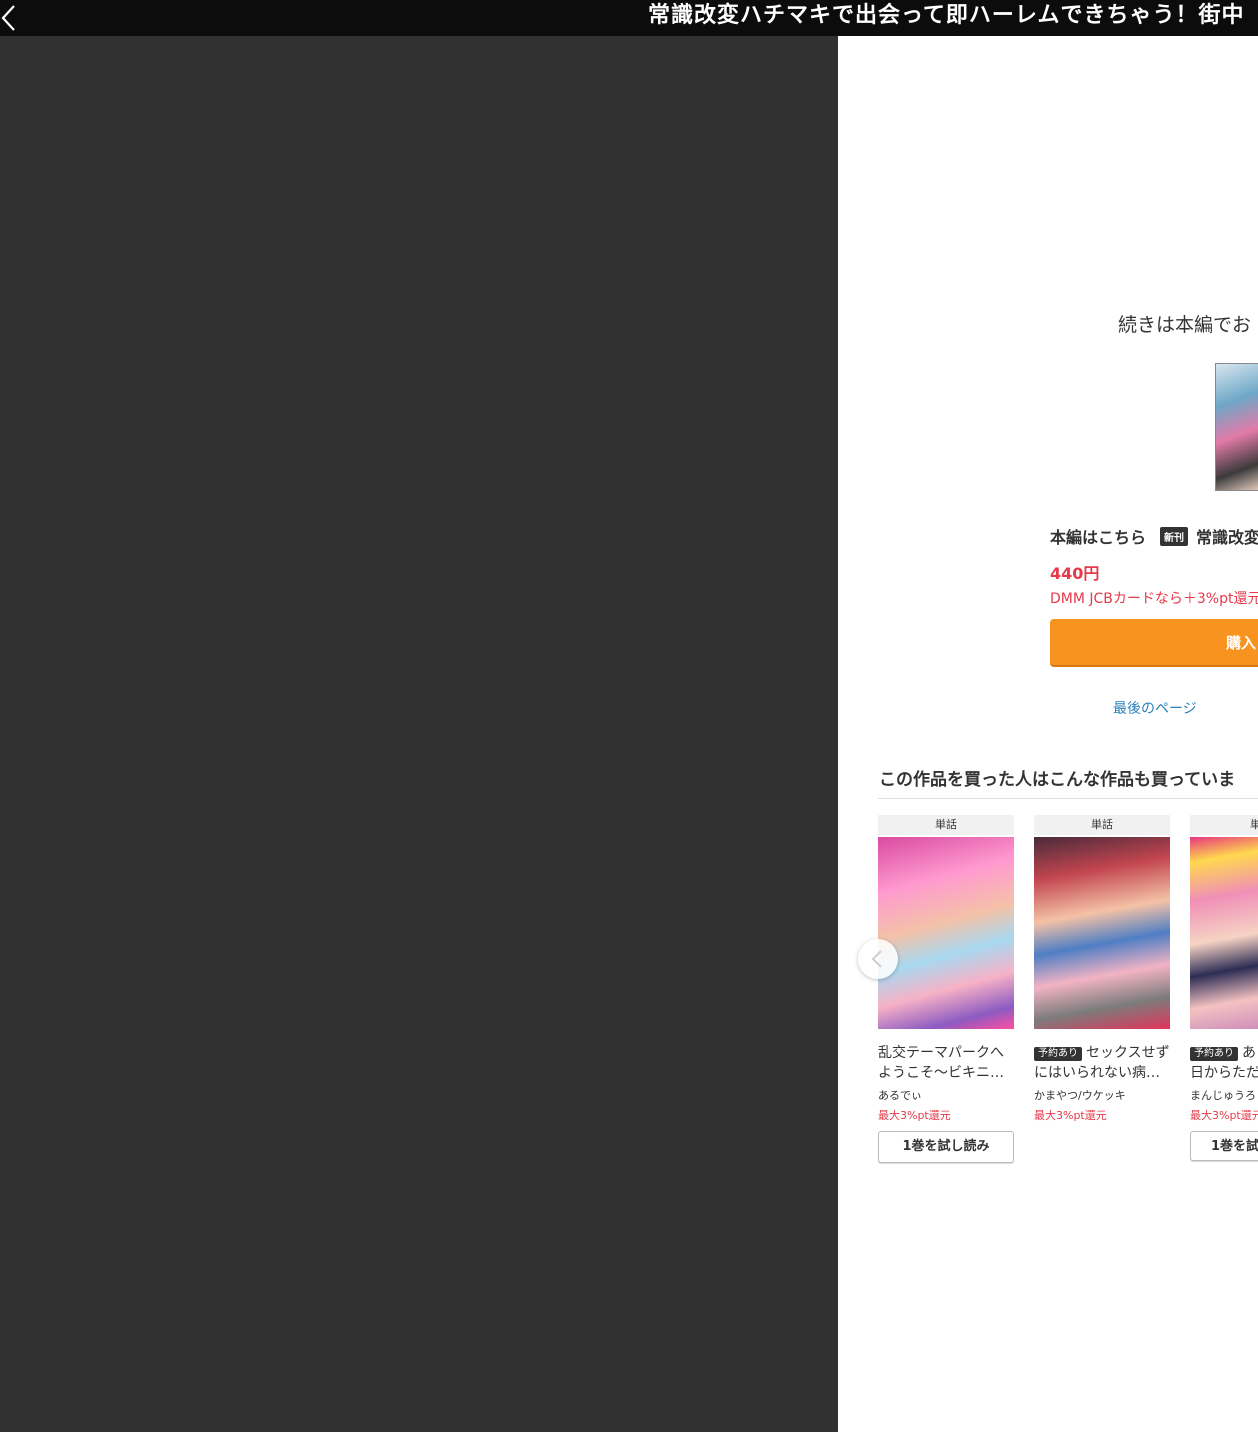  I want to click on main-book-cover, so click(1236, 427).